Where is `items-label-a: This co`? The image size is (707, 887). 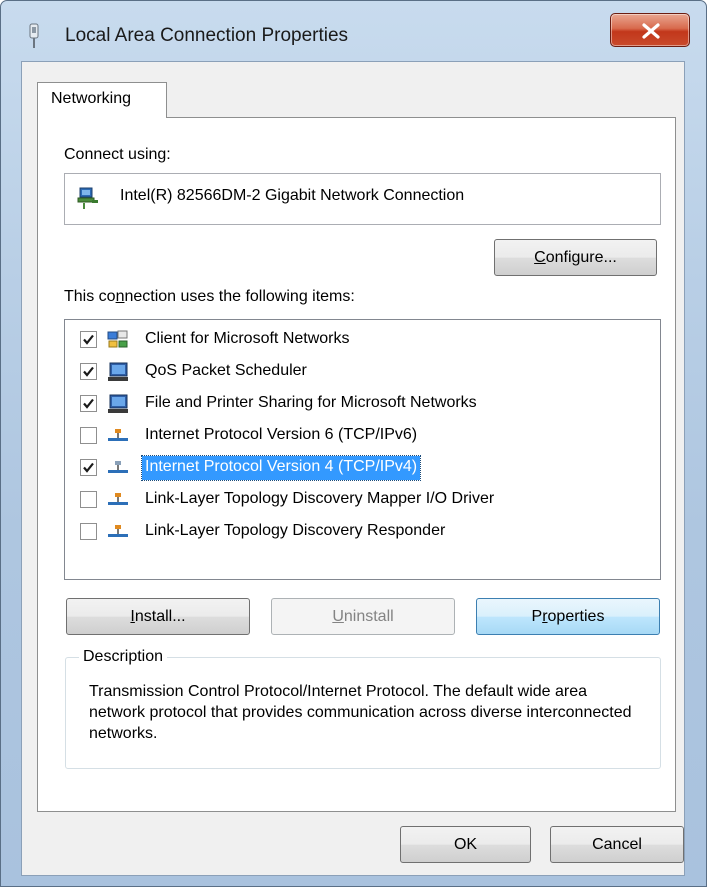
items-label-a: This co is located at coordinates (90, 296).